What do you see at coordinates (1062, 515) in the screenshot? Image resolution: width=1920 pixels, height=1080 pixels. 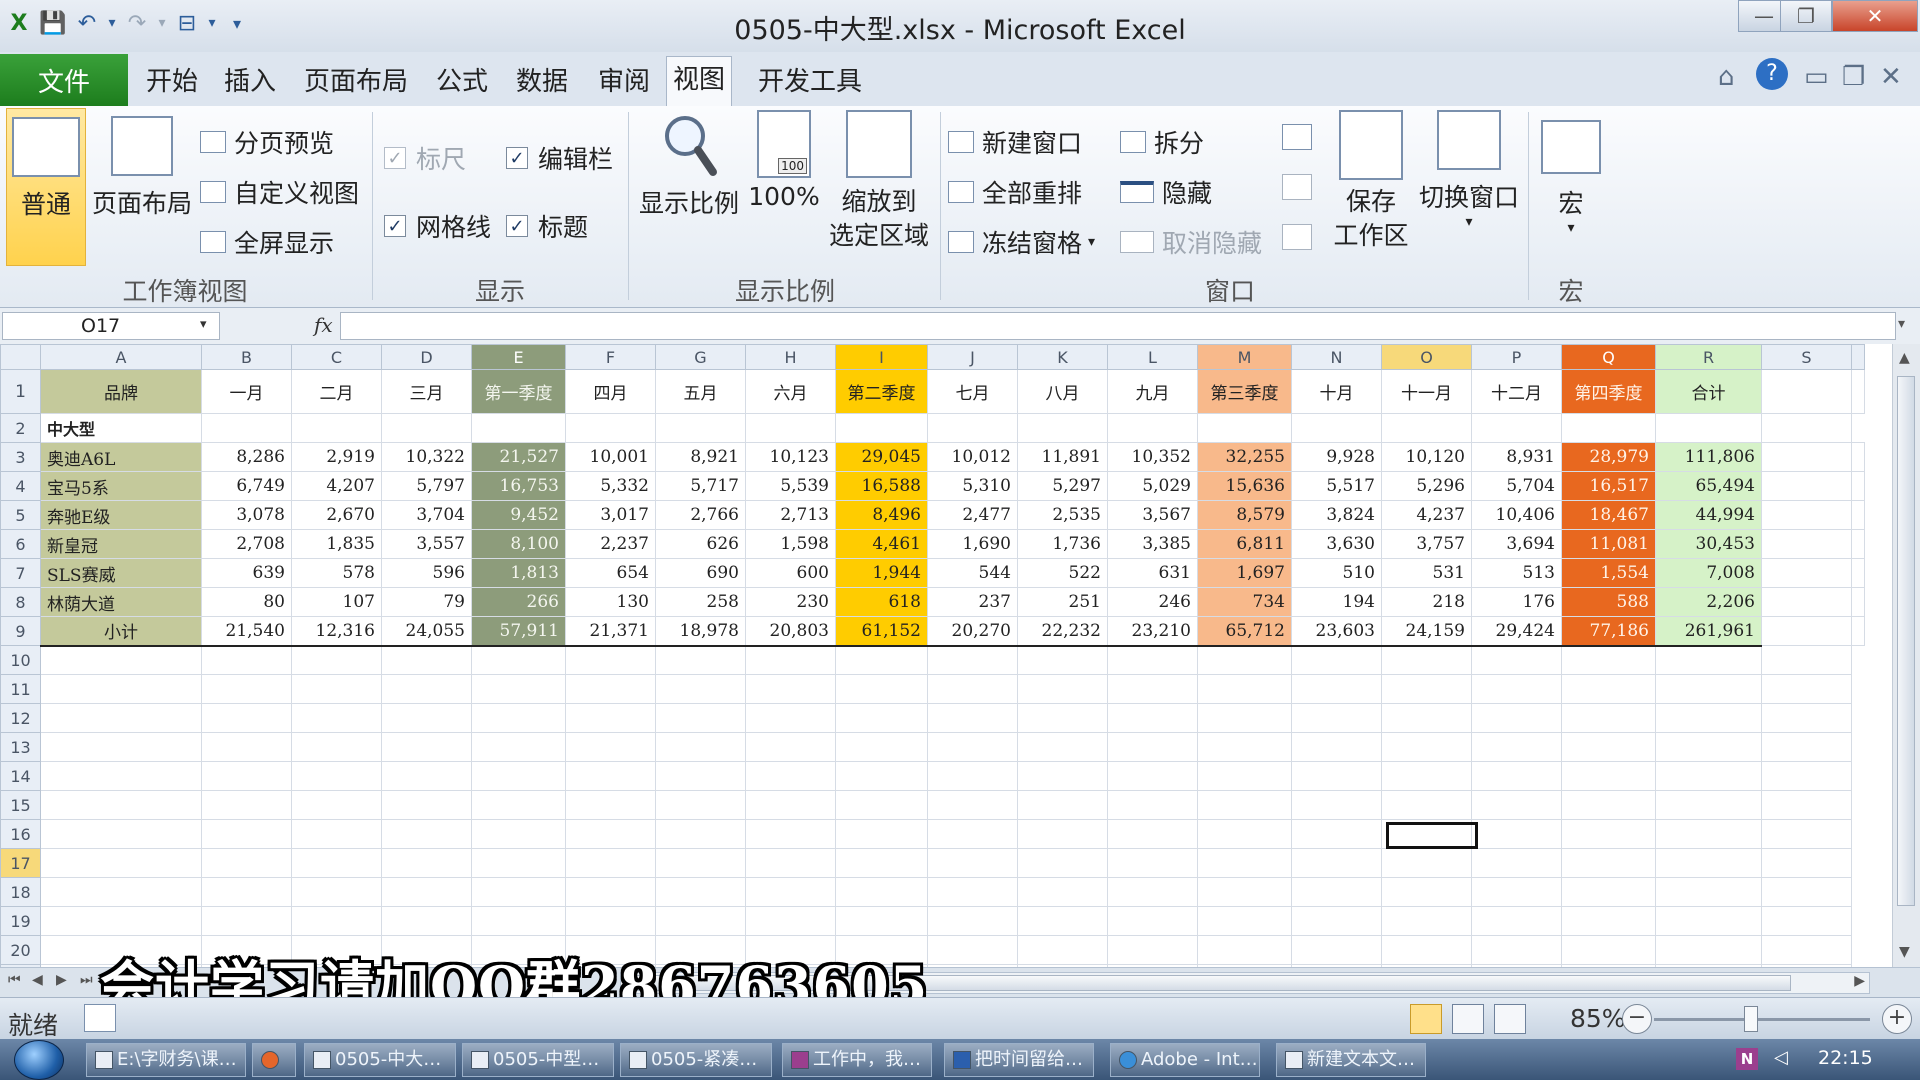 I see `value-cell: 2,535` at bounding box center [1062, 515].